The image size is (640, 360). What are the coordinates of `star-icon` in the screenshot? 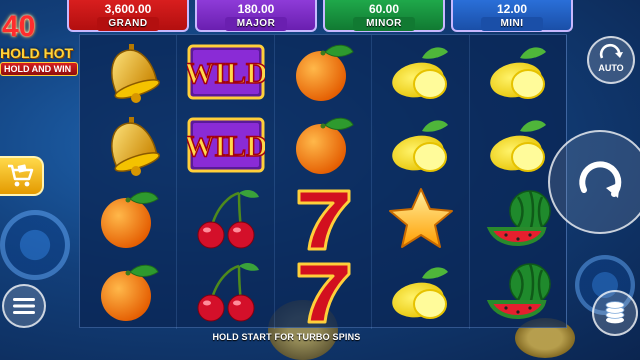 It's located at (421, 217).